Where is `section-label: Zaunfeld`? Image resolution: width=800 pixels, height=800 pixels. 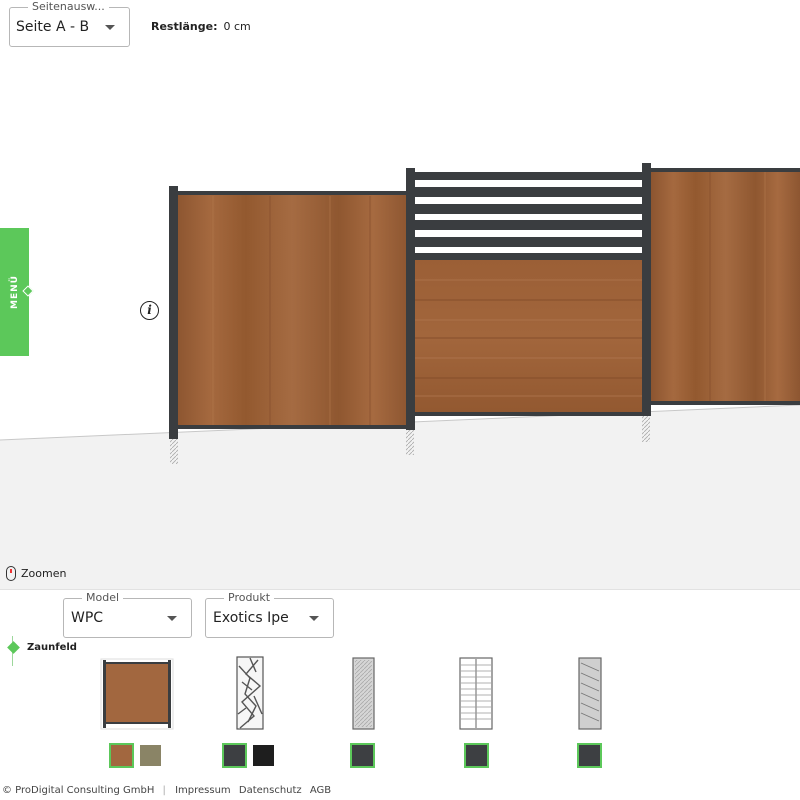 section-label: Zaunfeld is located at coordinates (52, 647).